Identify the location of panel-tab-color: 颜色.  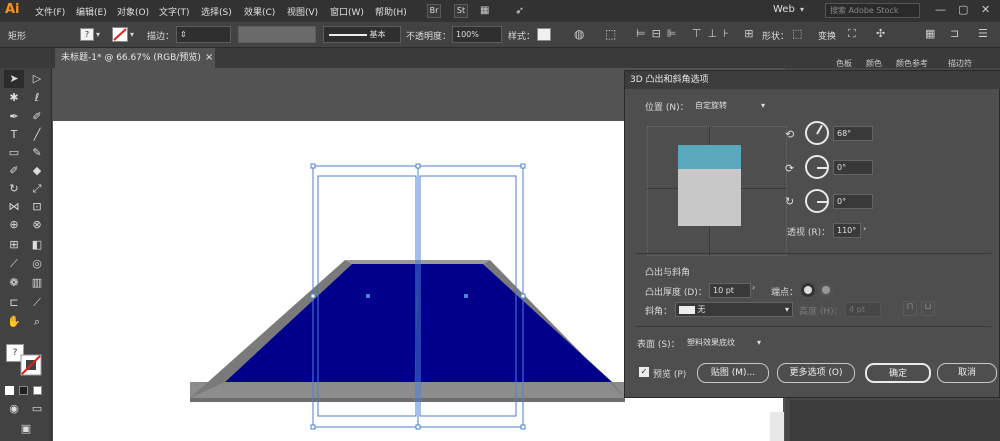
(874, 63).